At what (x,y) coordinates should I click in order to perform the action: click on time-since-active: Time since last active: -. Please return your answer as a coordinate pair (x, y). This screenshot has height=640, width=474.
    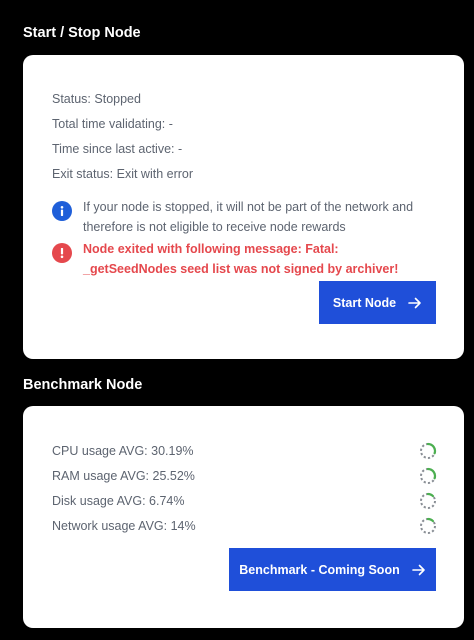
    Looking at the image, I should click on (117, 149).